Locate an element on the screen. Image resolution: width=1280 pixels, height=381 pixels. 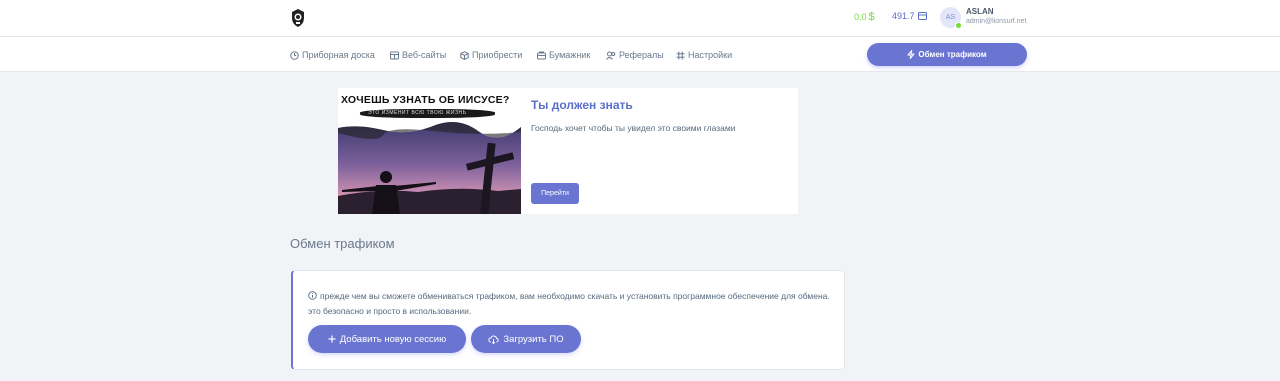
traffic-exchange-button: Обмен трафиком is located at coordinates (947, 54).